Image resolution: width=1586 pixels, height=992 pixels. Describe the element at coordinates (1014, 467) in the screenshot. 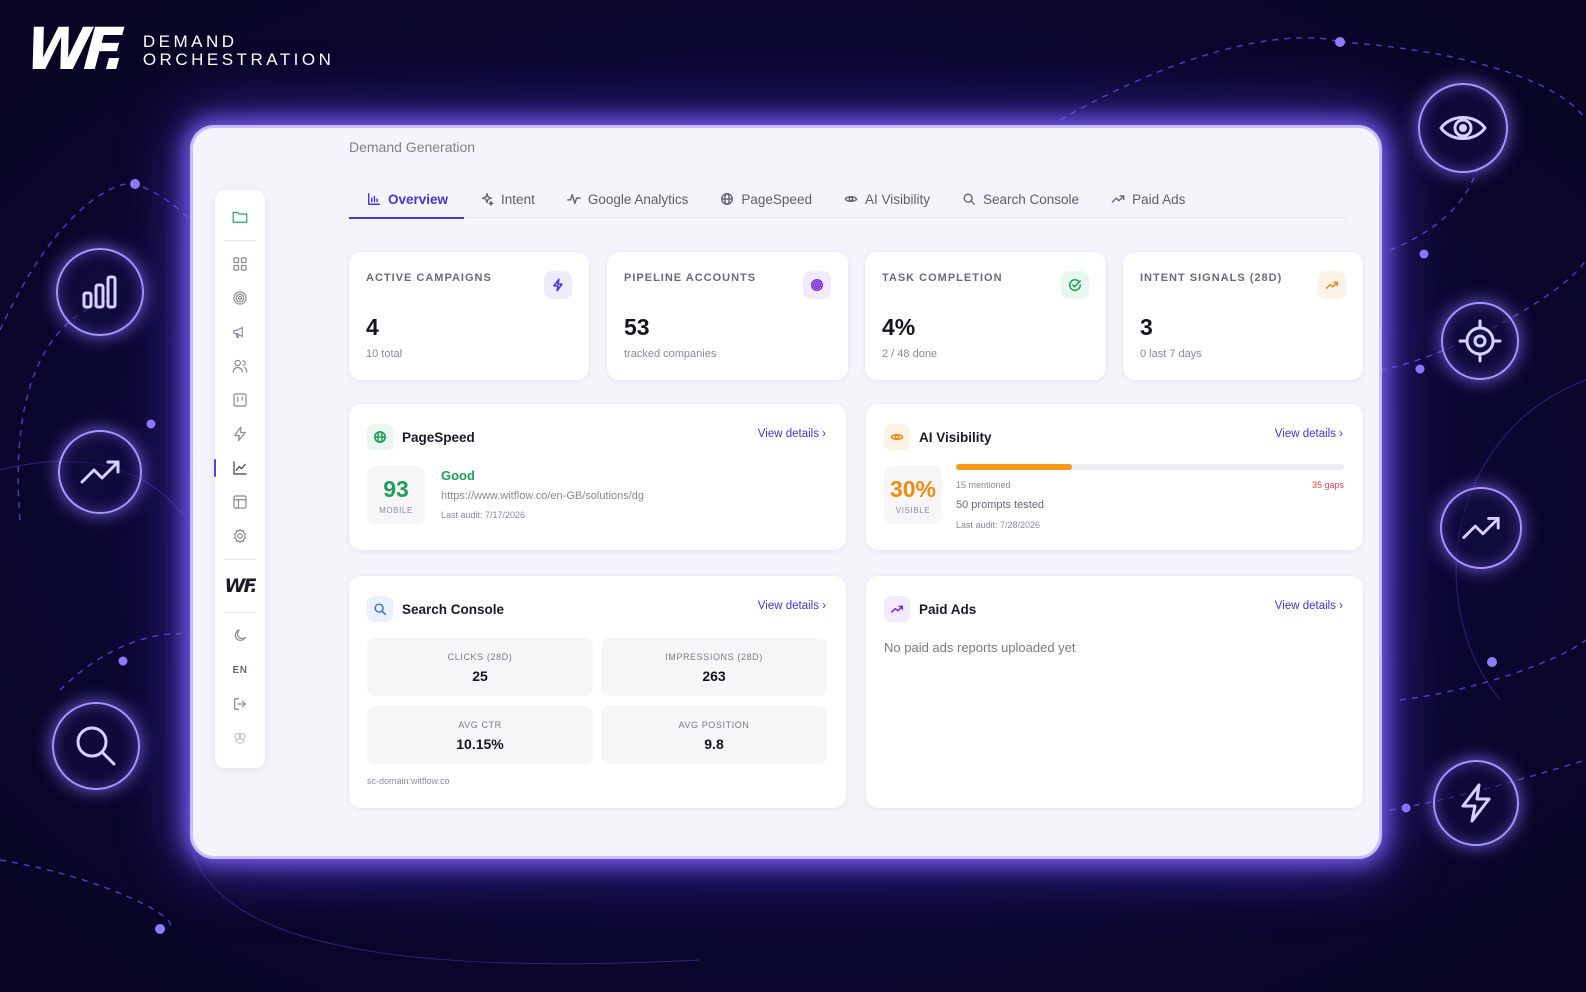

I see `ai-visibility-progress-fill` at that location.